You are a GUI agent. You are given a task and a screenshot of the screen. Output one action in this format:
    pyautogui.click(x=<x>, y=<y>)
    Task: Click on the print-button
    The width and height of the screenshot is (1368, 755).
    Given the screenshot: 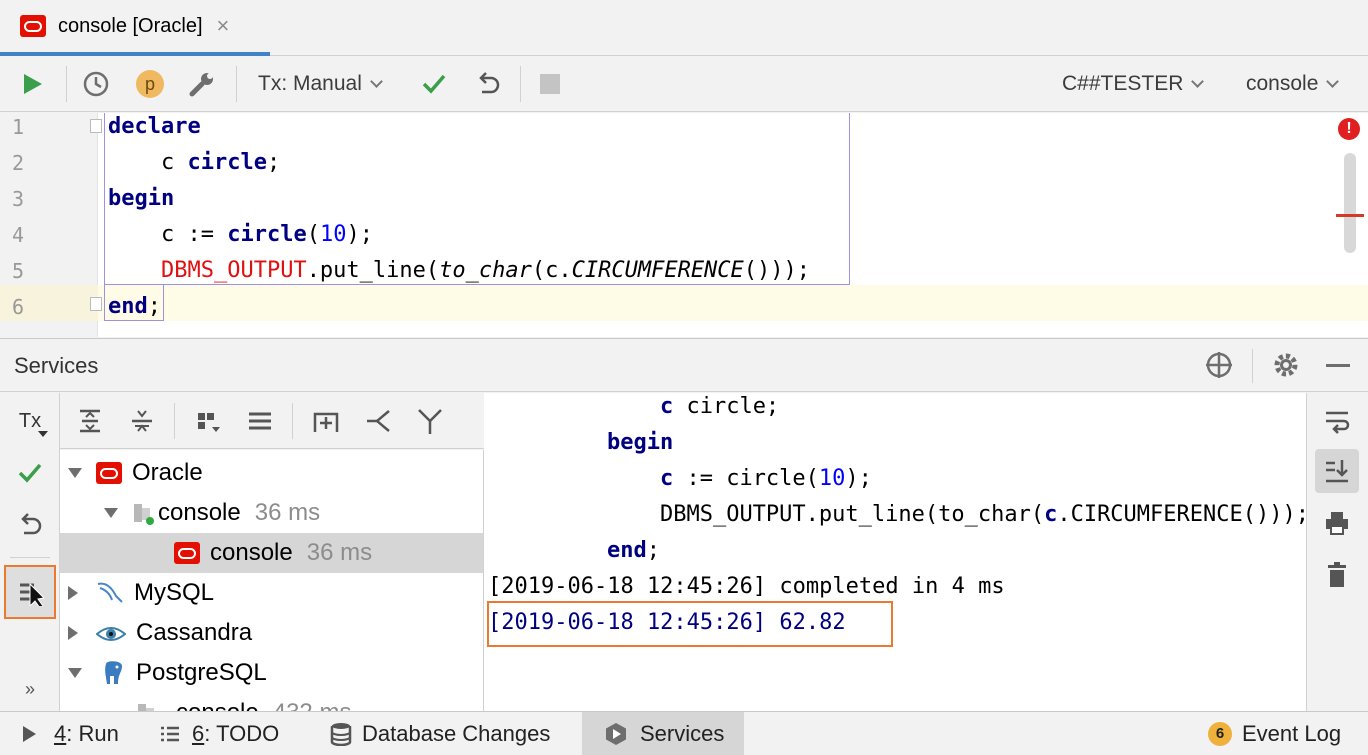 What is the action you would take?
    pyautogui.click(x=1337, y=523)
    